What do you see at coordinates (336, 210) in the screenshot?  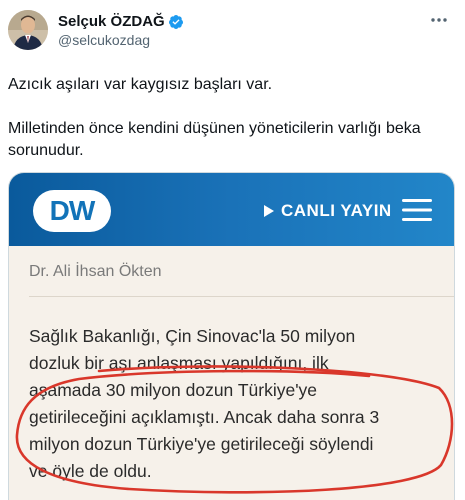 I see `live-label: CANLI YAYIN` at bounding box center [336, 210].